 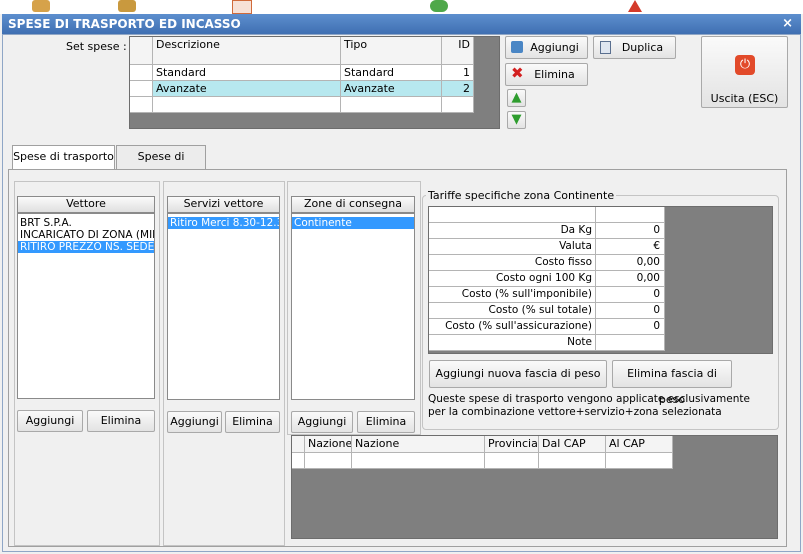 I want to click on servizi-list: Ritiro Merci 8.30-12.30, so click(x=223, y=306).